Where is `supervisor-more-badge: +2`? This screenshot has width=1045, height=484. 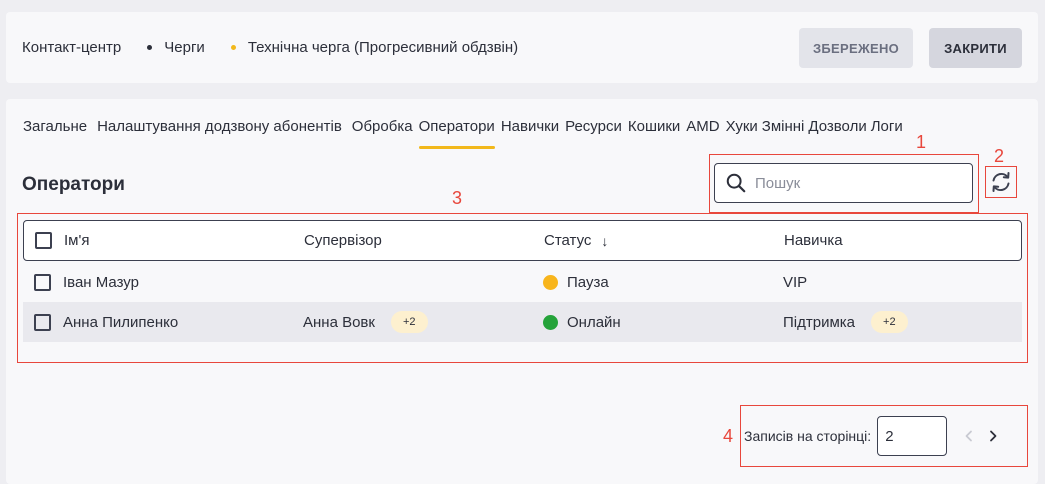 supervisor-more-badge: +2 is located at coordinates (409, 322).